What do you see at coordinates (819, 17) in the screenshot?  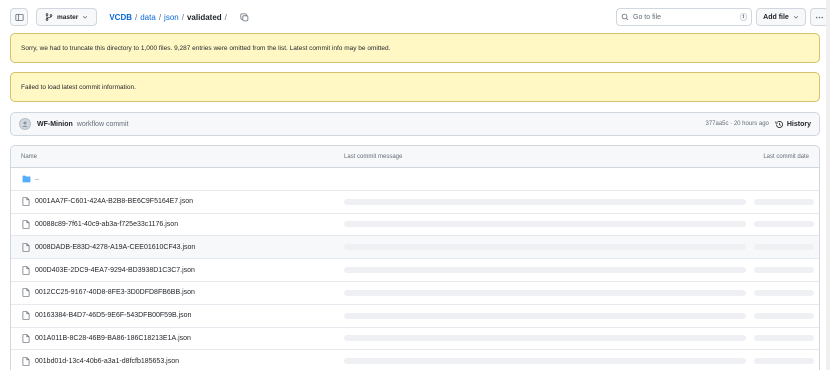 I see `kebab-horizontal-icon` at bounding box center [819, 17].